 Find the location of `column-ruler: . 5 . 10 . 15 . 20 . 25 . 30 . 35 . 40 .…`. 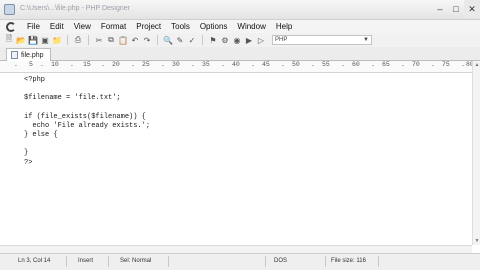

column-ruler: . 5 . 10 . 15 . 20 . 25 . 30 . 35 . 40 .… is located at coordinates (237, 67).